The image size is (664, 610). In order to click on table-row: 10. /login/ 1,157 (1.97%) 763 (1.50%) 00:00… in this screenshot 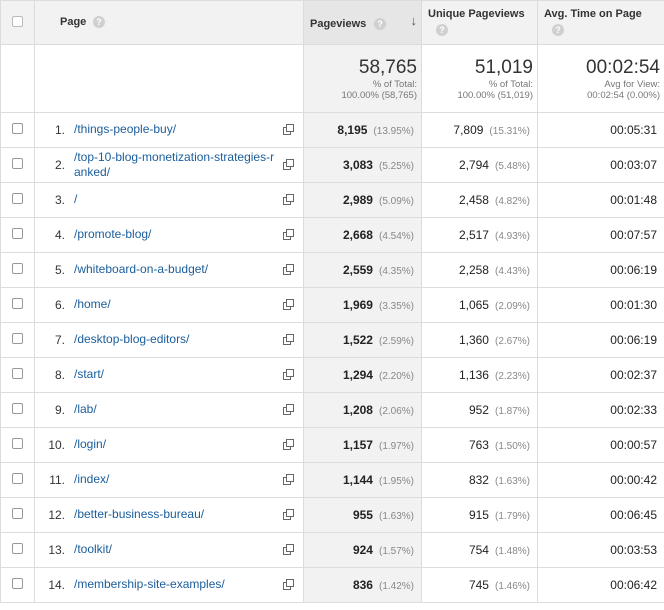, I will do `click(332, 445)`.